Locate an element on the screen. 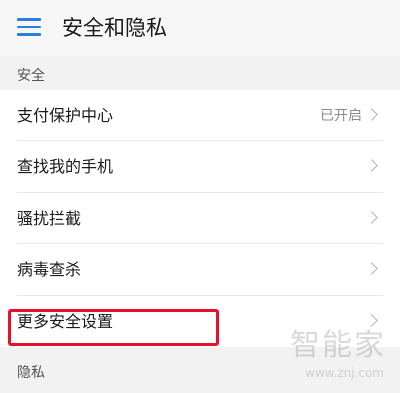 The width and height of the screenshot is (400, 393). status-value: 已开启 is located at coordinates (341, 116).